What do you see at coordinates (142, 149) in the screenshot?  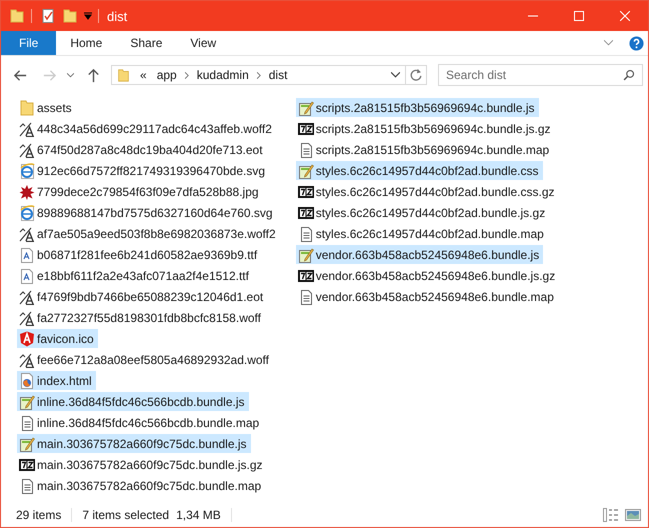 I see `file-item: 674f50d287a8c48dc19ba404d20fe713.eot` at bounding box center [142, 149].